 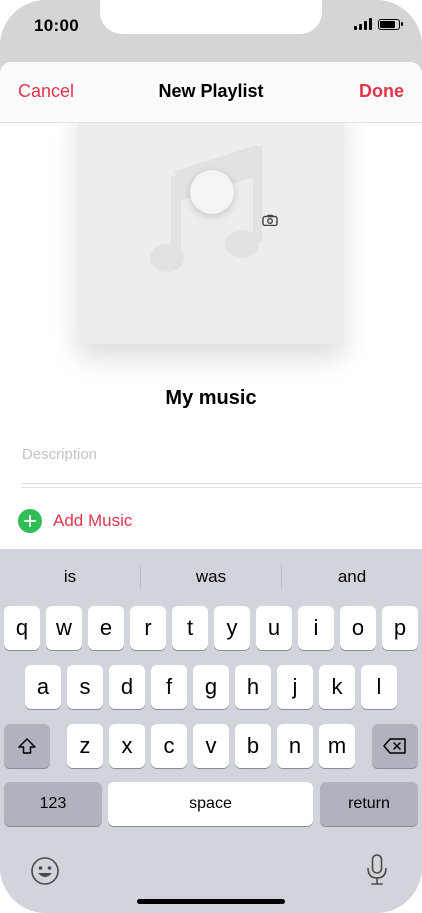 I want to click on microphone-icon, so click(x=377, y=869).